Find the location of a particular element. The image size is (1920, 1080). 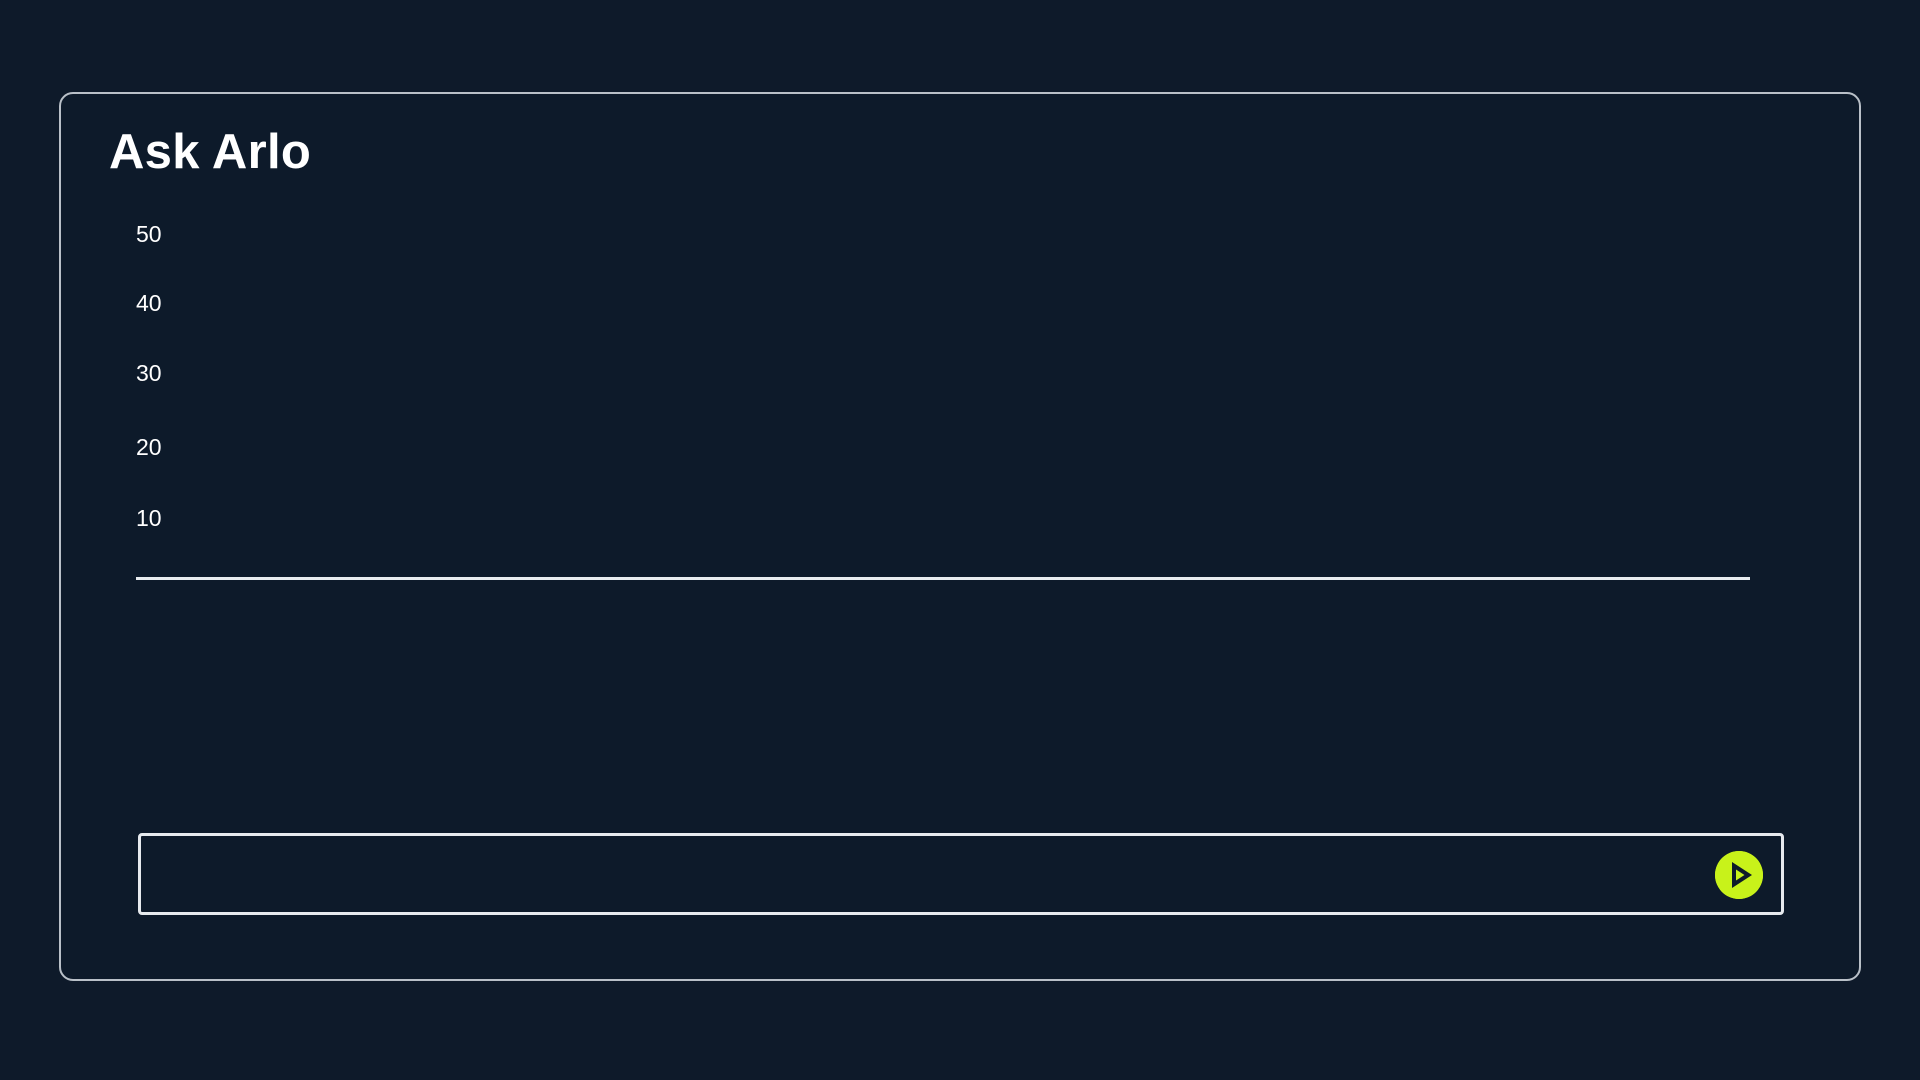

y-tick-label: 50 is located at coordinates (149, 234).